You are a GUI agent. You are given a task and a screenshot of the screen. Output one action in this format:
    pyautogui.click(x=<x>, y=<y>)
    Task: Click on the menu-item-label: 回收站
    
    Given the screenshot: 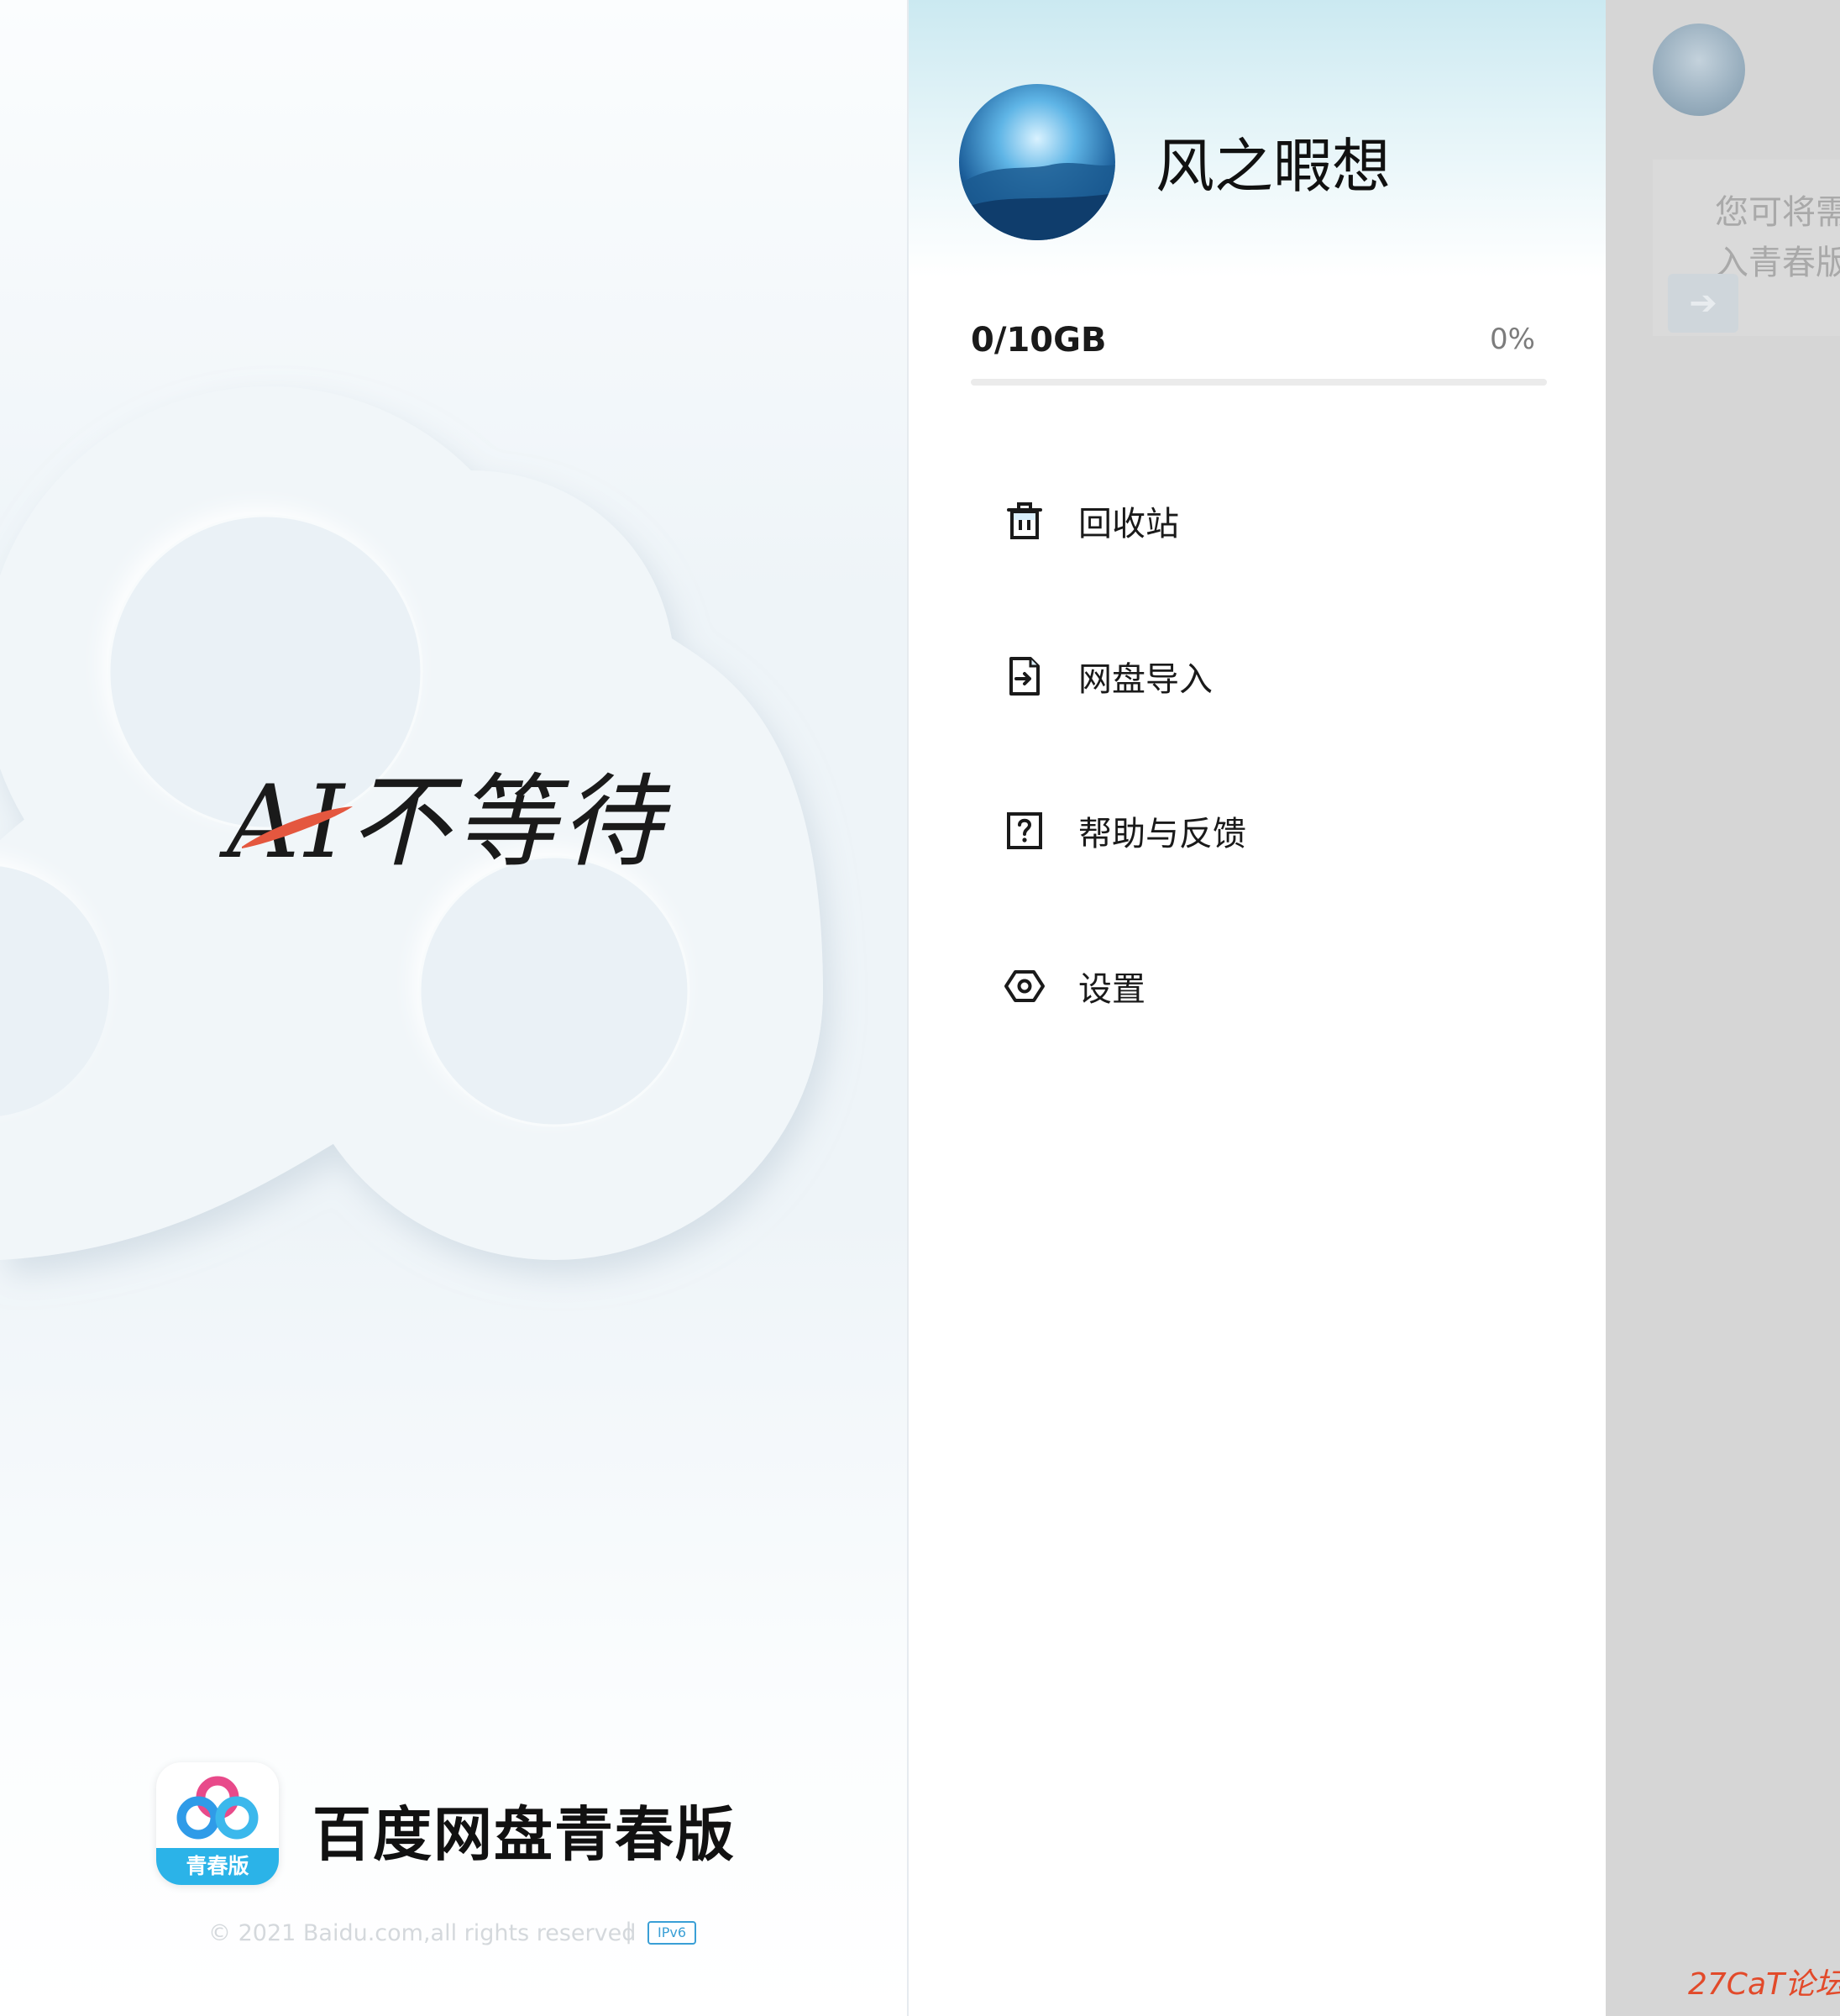 What is the action you would take?
    pyautogui.click(x=1128, y=524)
    